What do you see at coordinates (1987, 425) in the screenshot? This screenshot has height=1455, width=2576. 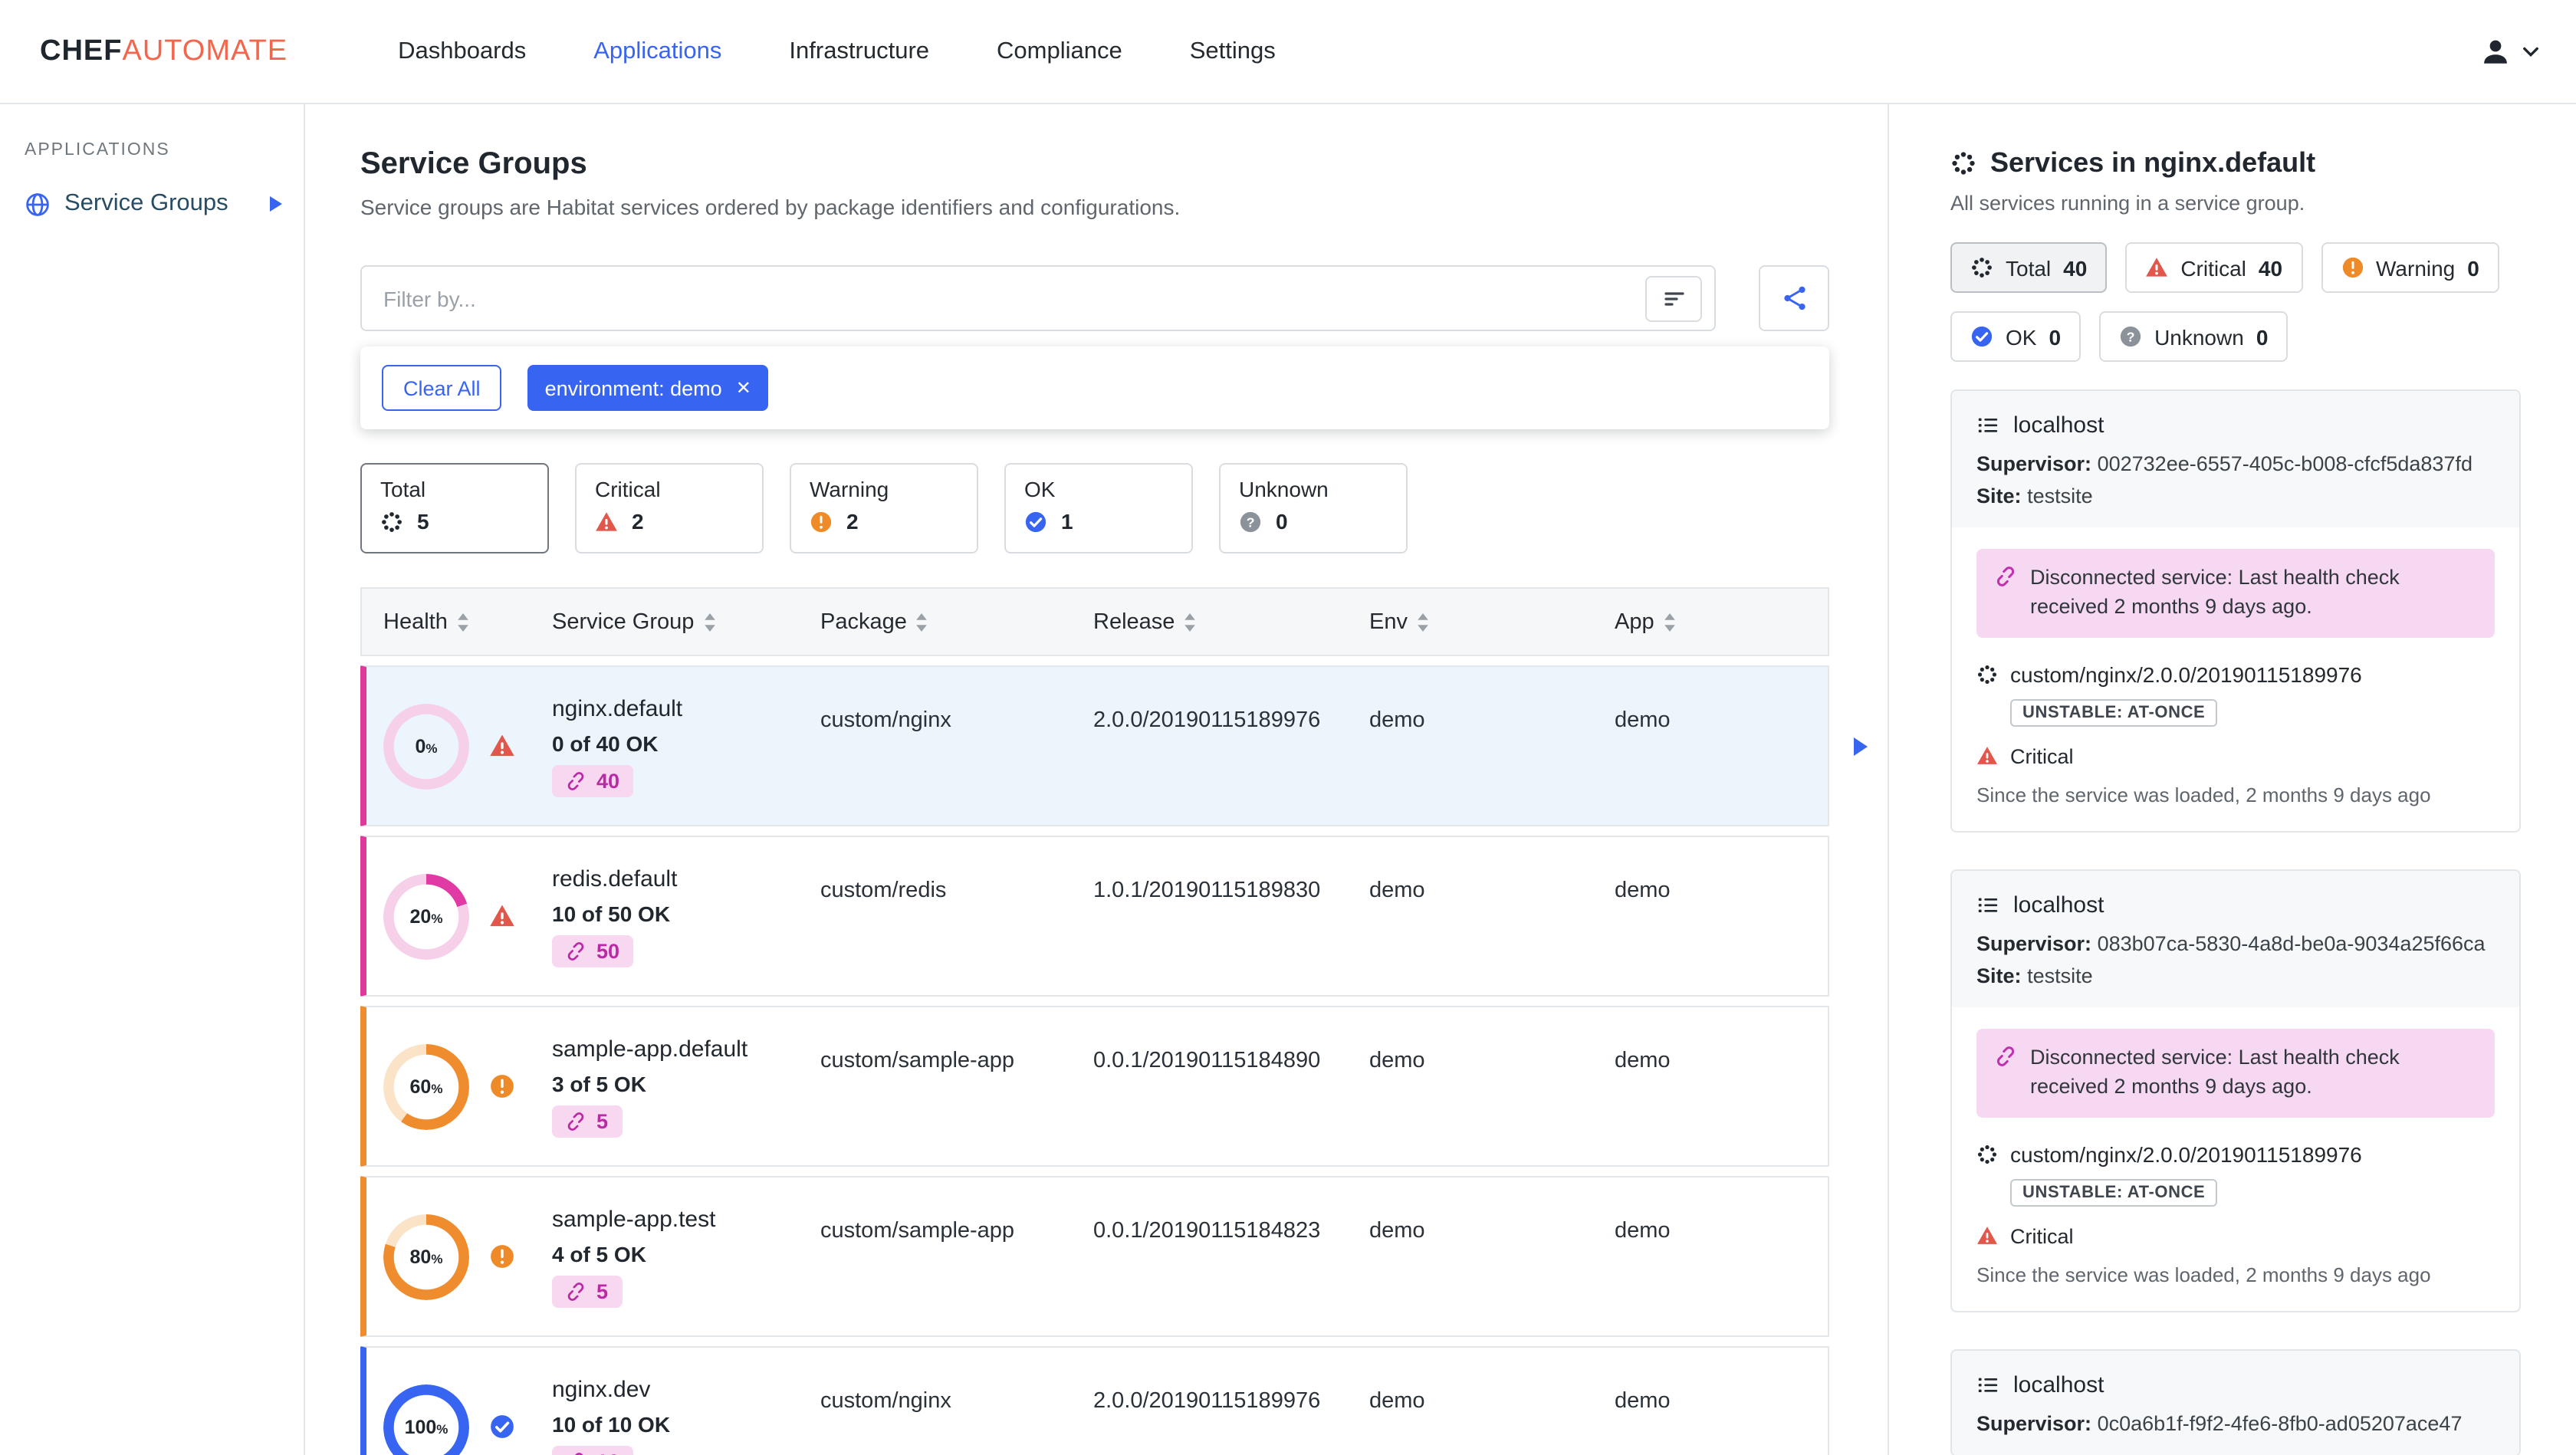 I see `list-icon` at bounding box center [1987, 425].